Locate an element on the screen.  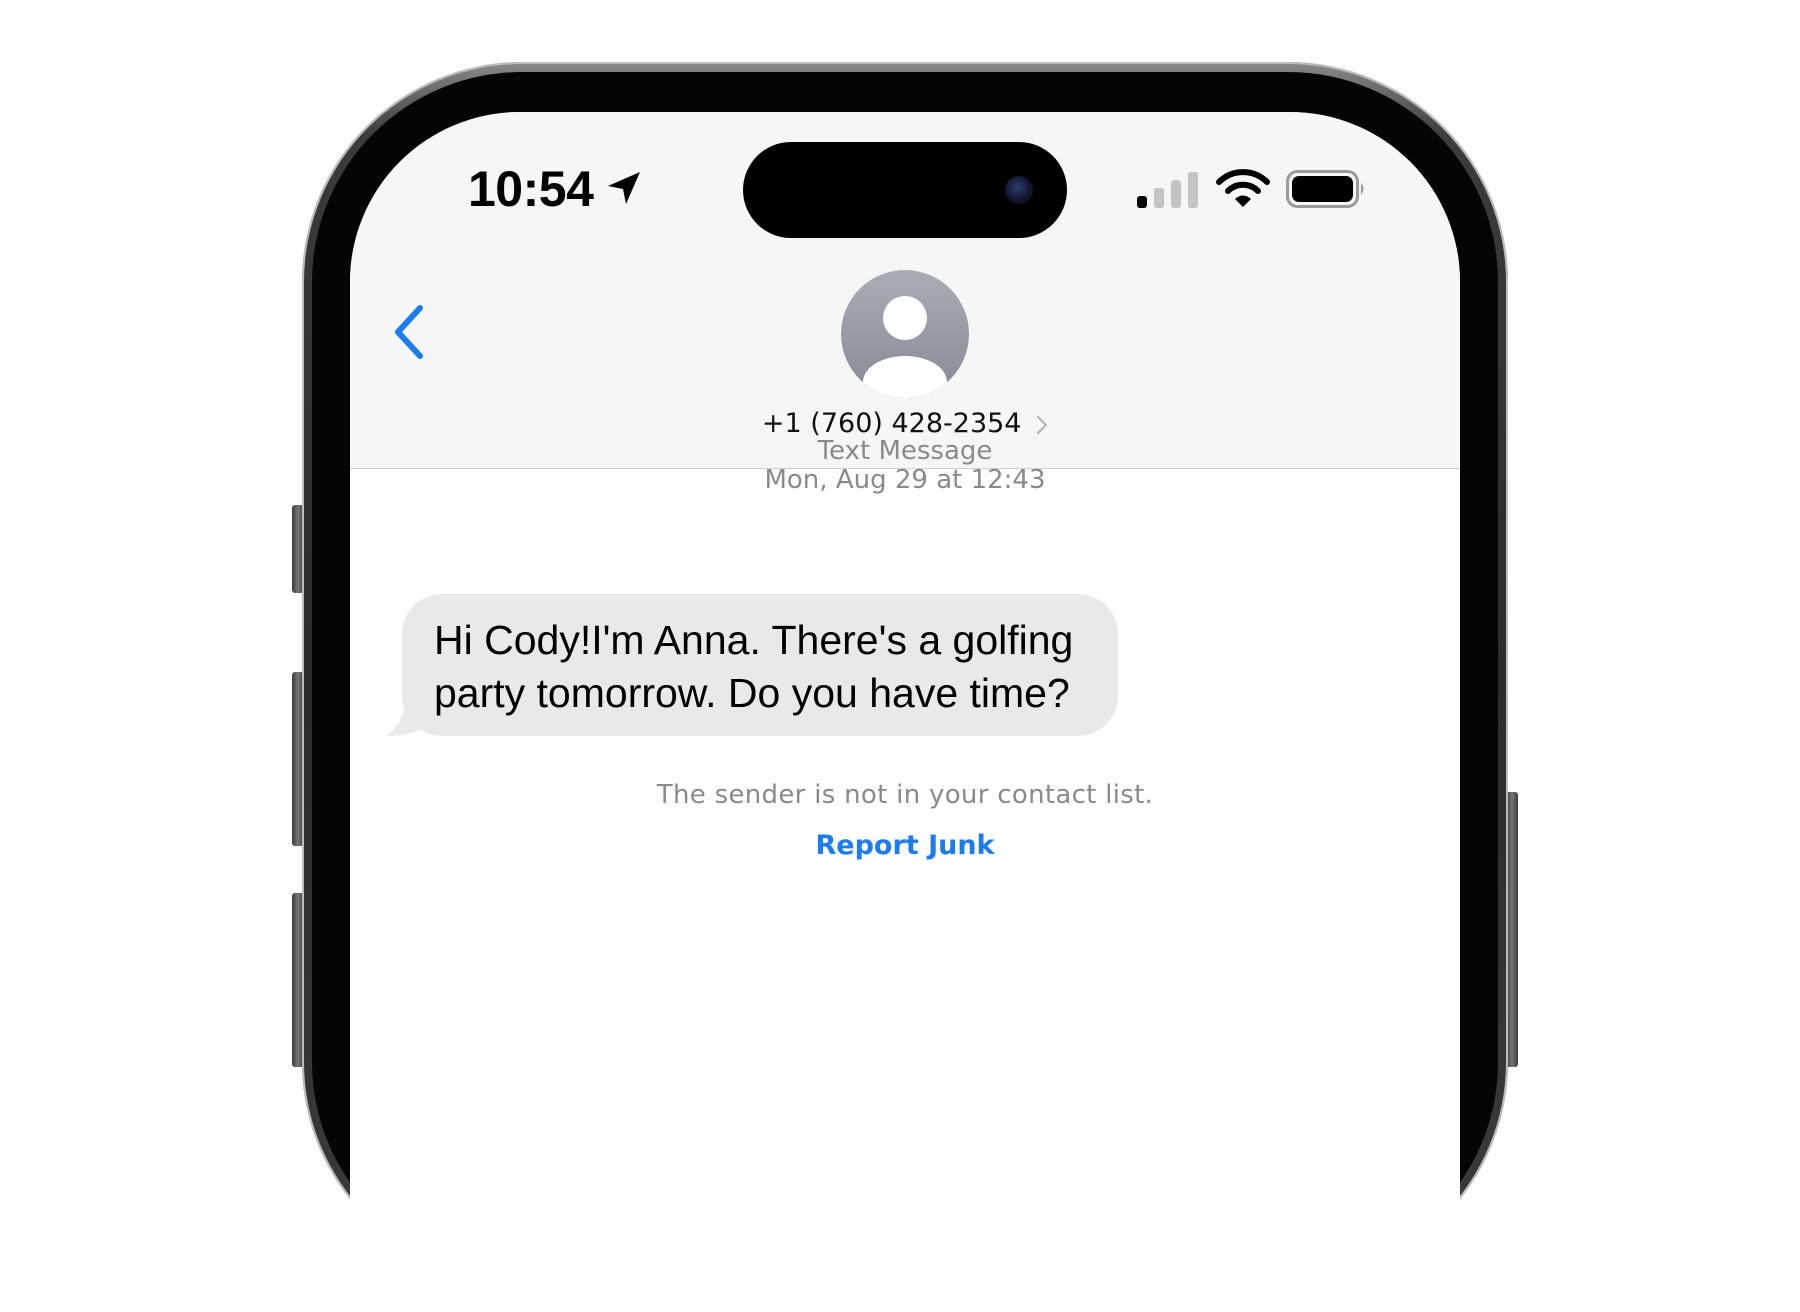
report-junk-link: Report Junk is located at coordinates (905, 845).